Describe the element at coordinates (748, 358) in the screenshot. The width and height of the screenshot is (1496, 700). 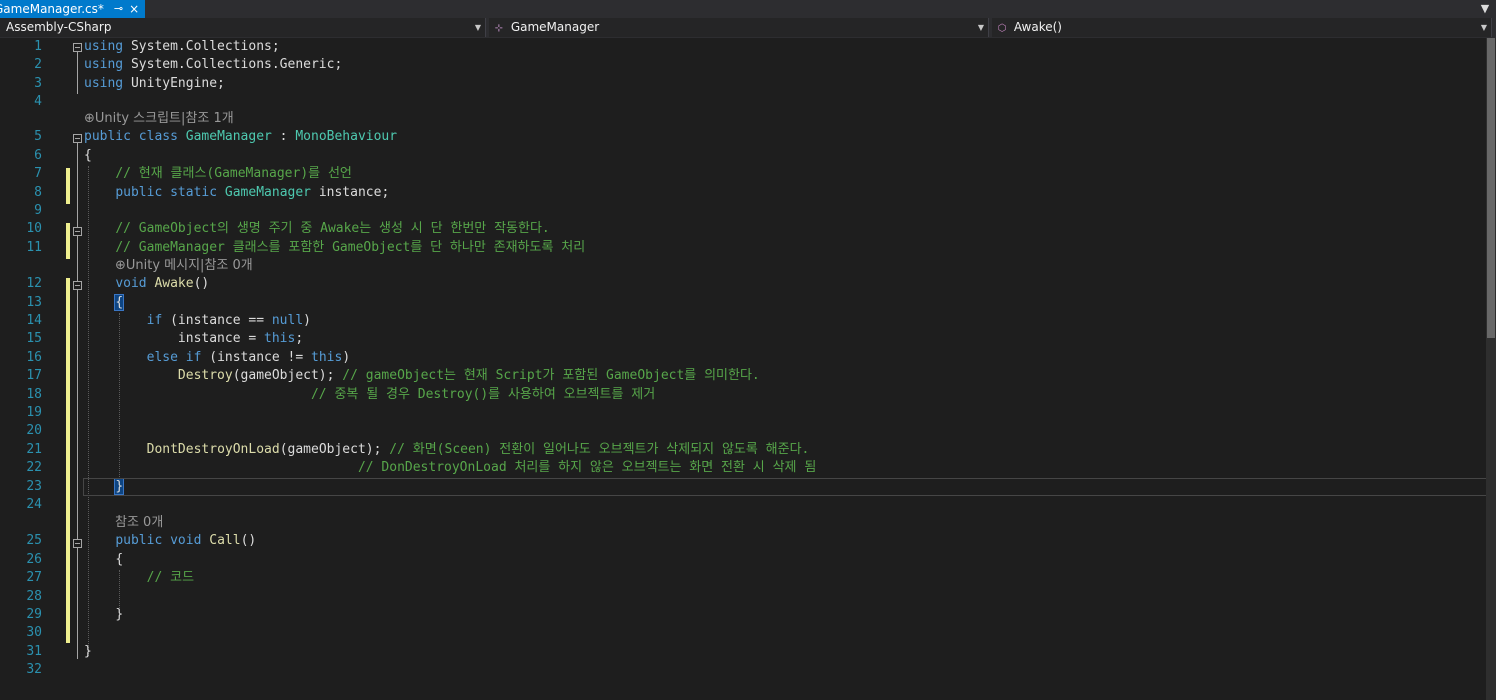
I see `code-line: 16 else if (instance != this)` at that location.